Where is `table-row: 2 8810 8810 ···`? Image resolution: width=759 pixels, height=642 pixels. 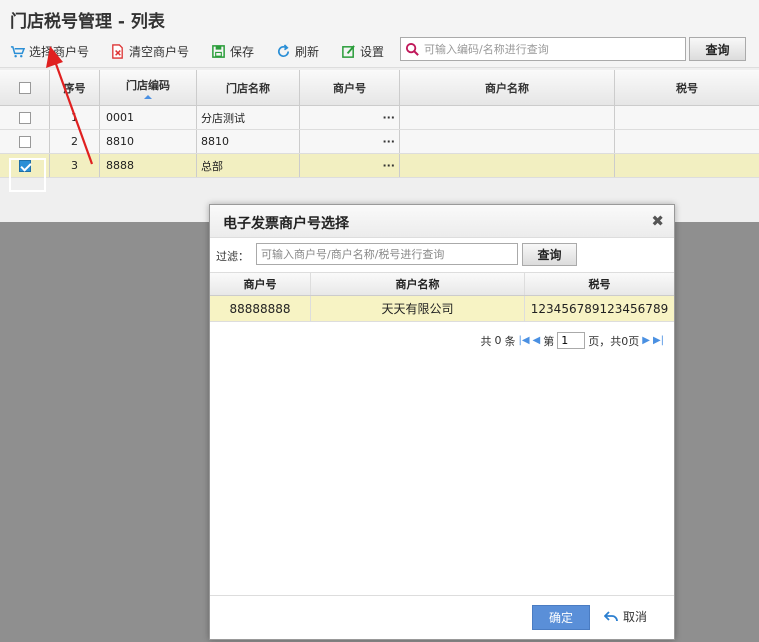 table-row: 2 8810 8810 ··· is located at coordinates (379, 142).